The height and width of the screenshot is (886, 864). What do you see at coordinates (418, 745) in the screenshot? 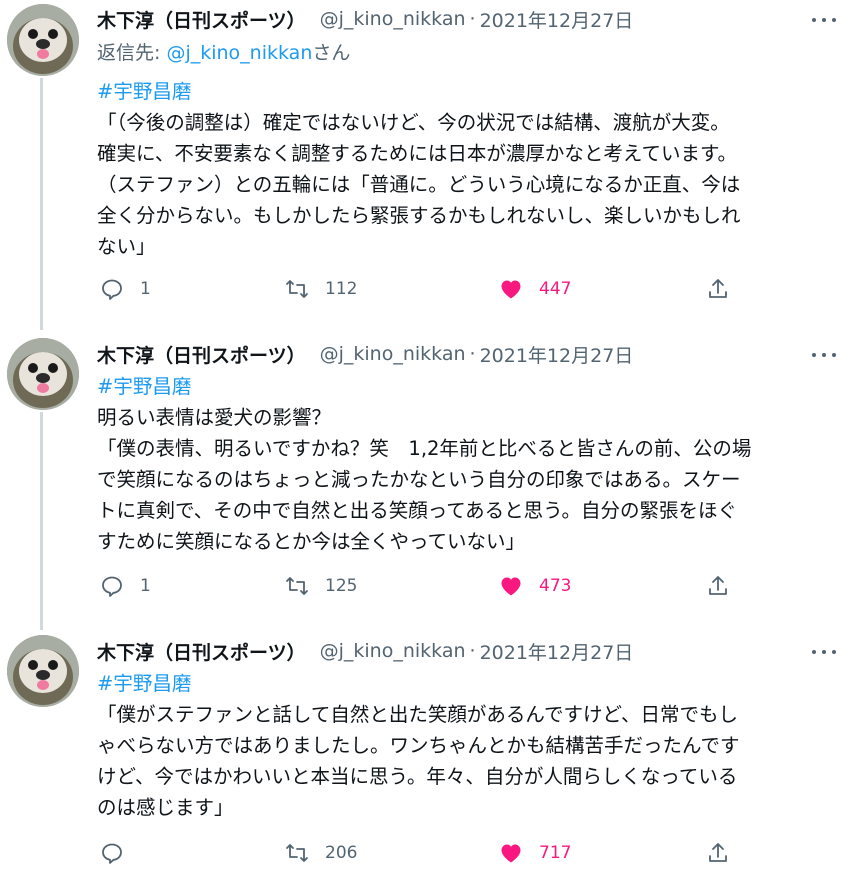
I see `tweet-text-line: ゃべらない方ではありましたし。ワンちゃんとかも結構苦手だったんです` at bounding box center [418, 745].